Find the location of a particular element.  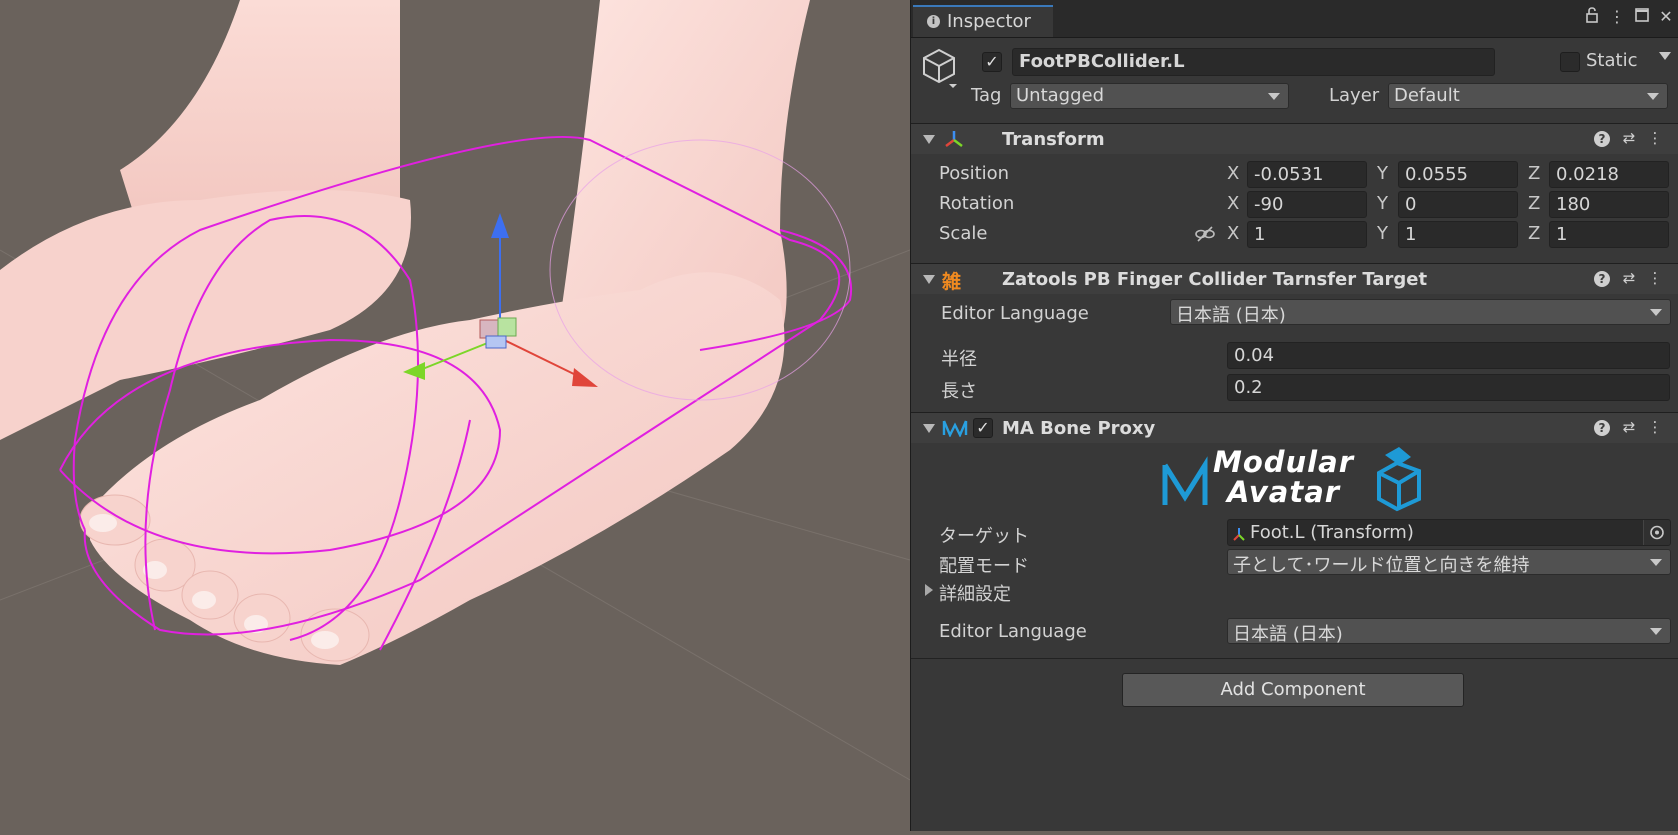

zatools-editor-language-value: 日本語 (日本) is located at coordinates (1231, 315).